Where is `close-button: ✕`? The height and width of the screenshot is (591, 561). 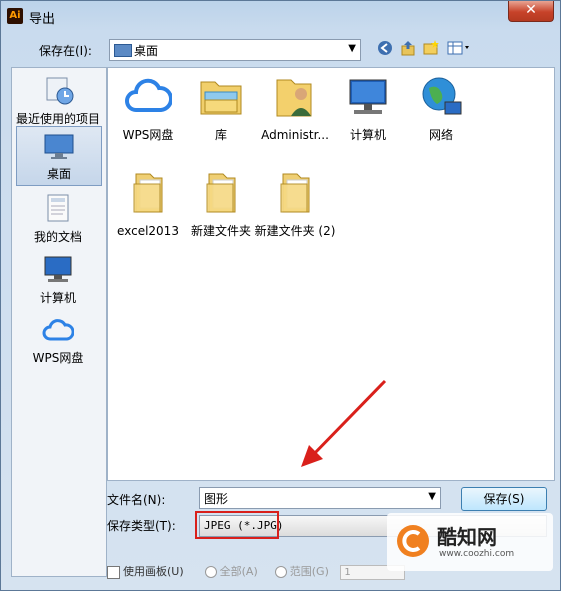 close-button: ✕ is located at coordinates (531, 11).